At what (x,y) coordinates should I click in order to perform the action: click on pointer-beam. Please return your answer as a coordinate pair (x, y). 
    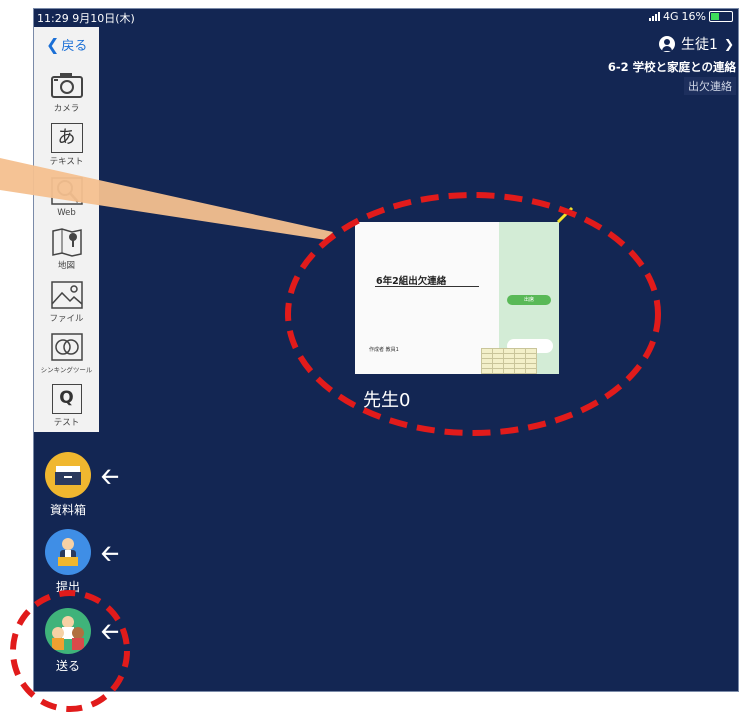
    Looking at the image, I should click on (166, 199).